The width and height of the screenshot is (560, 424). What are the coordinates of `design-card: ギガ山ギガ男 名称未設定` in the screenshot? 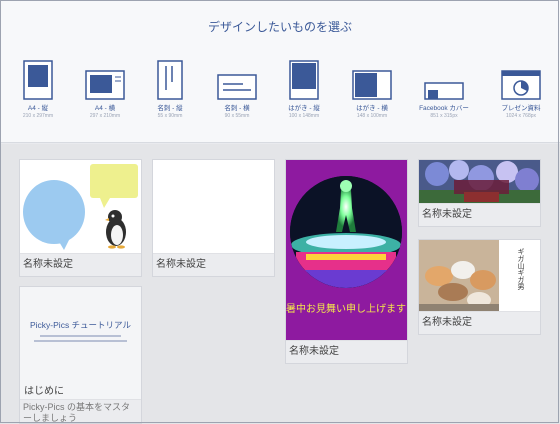 It's located at (479, 287).